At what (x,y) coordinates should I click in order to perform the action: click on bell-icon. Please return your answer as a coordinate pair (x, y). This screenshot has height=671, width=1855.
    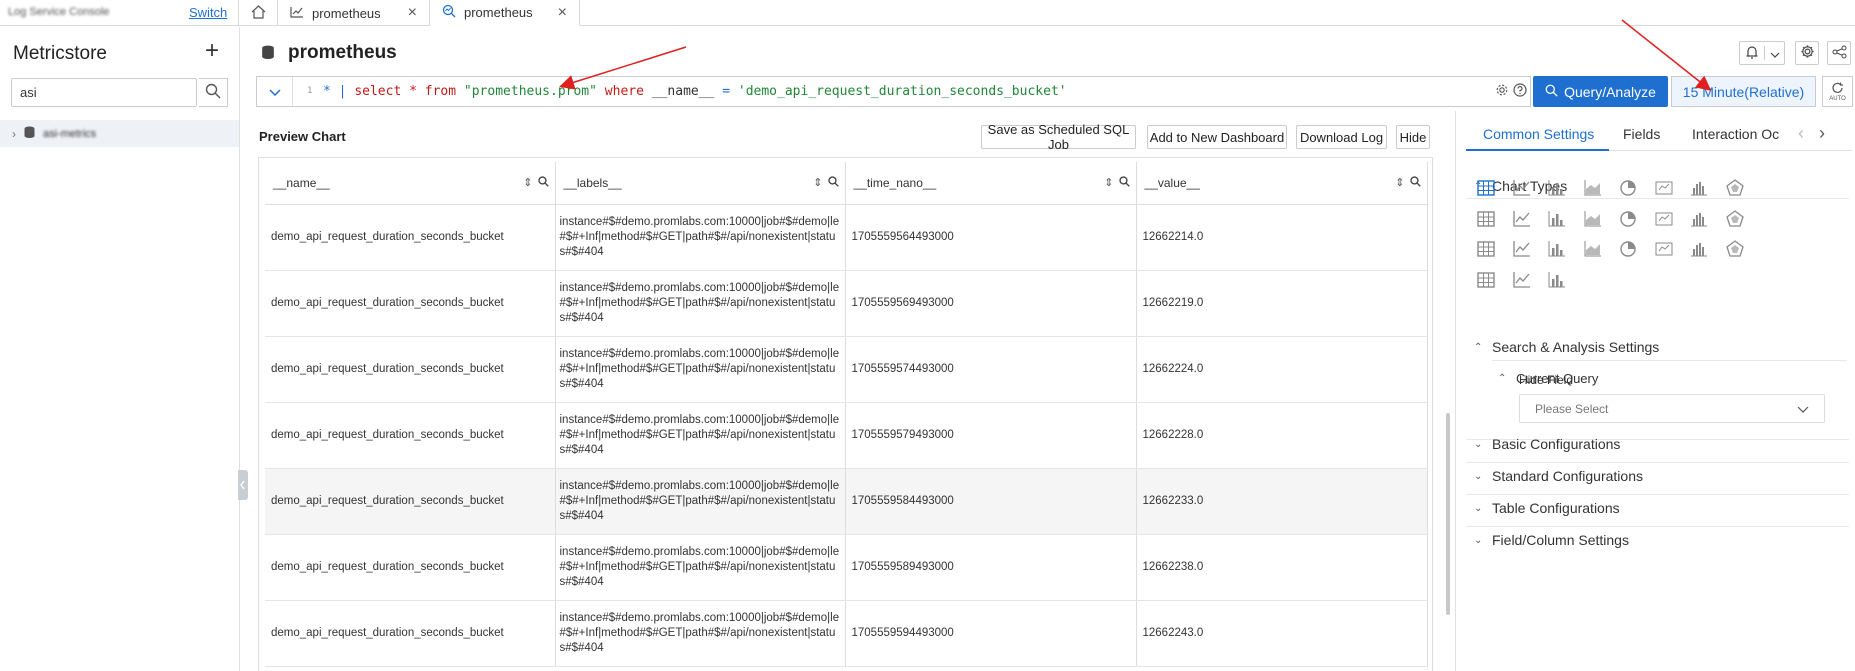
    Looking at the image, I should click on (1752, 53).